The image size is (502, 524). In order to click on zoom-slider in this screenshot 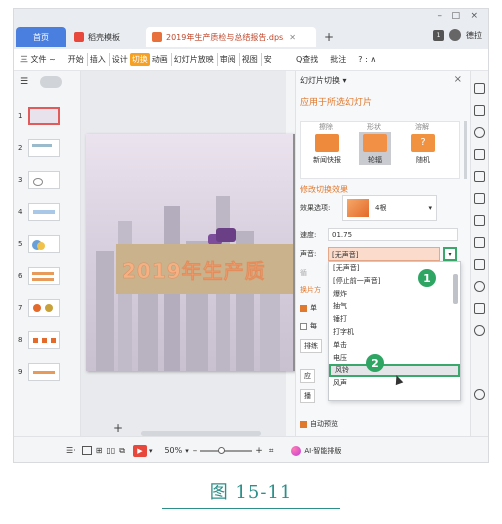, I will do `click(226, 450)`.